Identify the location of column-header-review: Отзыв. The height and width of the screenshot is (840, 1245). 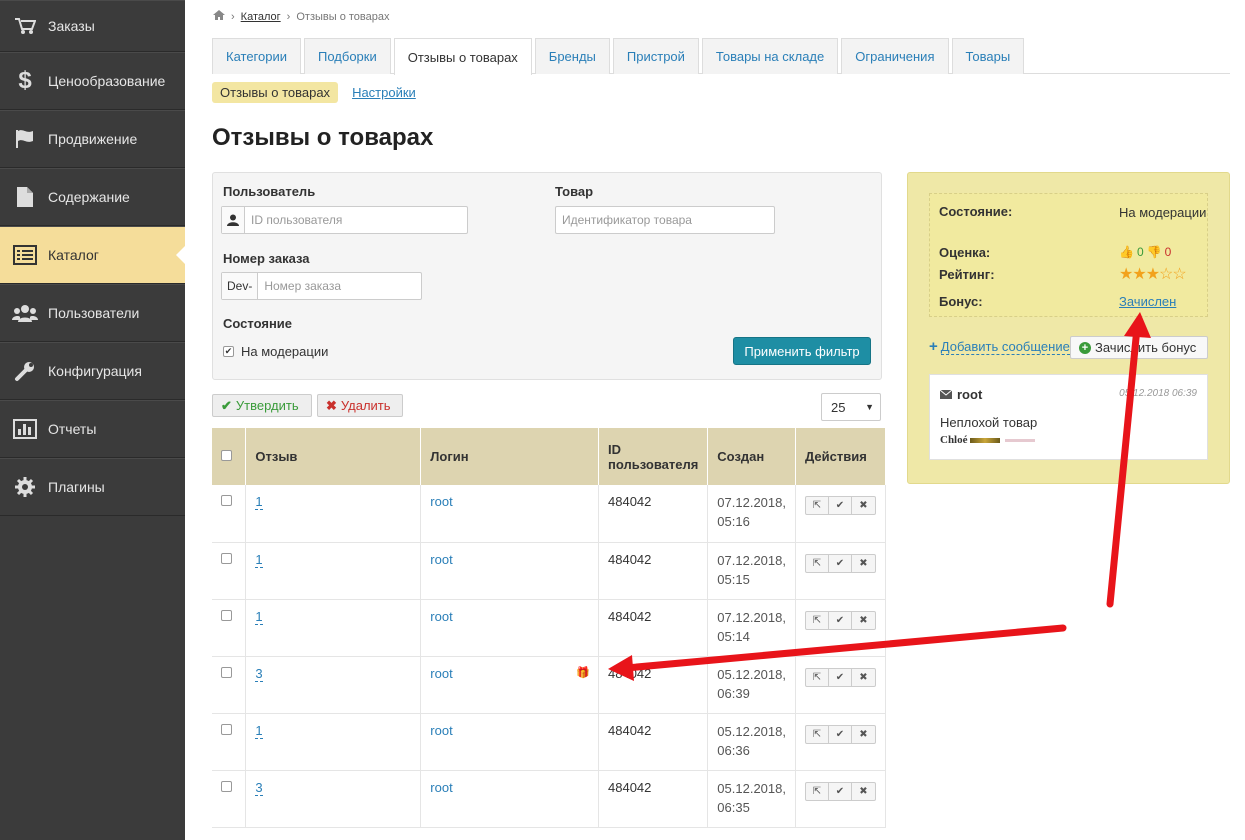
(333, 456).